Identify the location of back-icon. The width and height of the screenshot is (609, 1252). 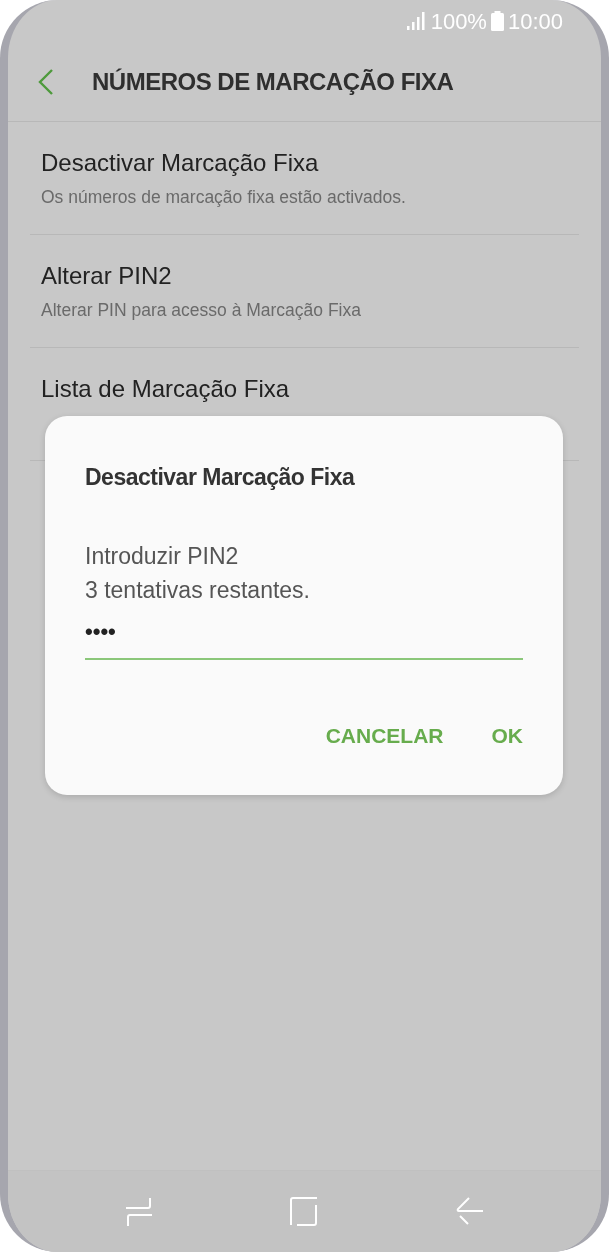
(46, 81).